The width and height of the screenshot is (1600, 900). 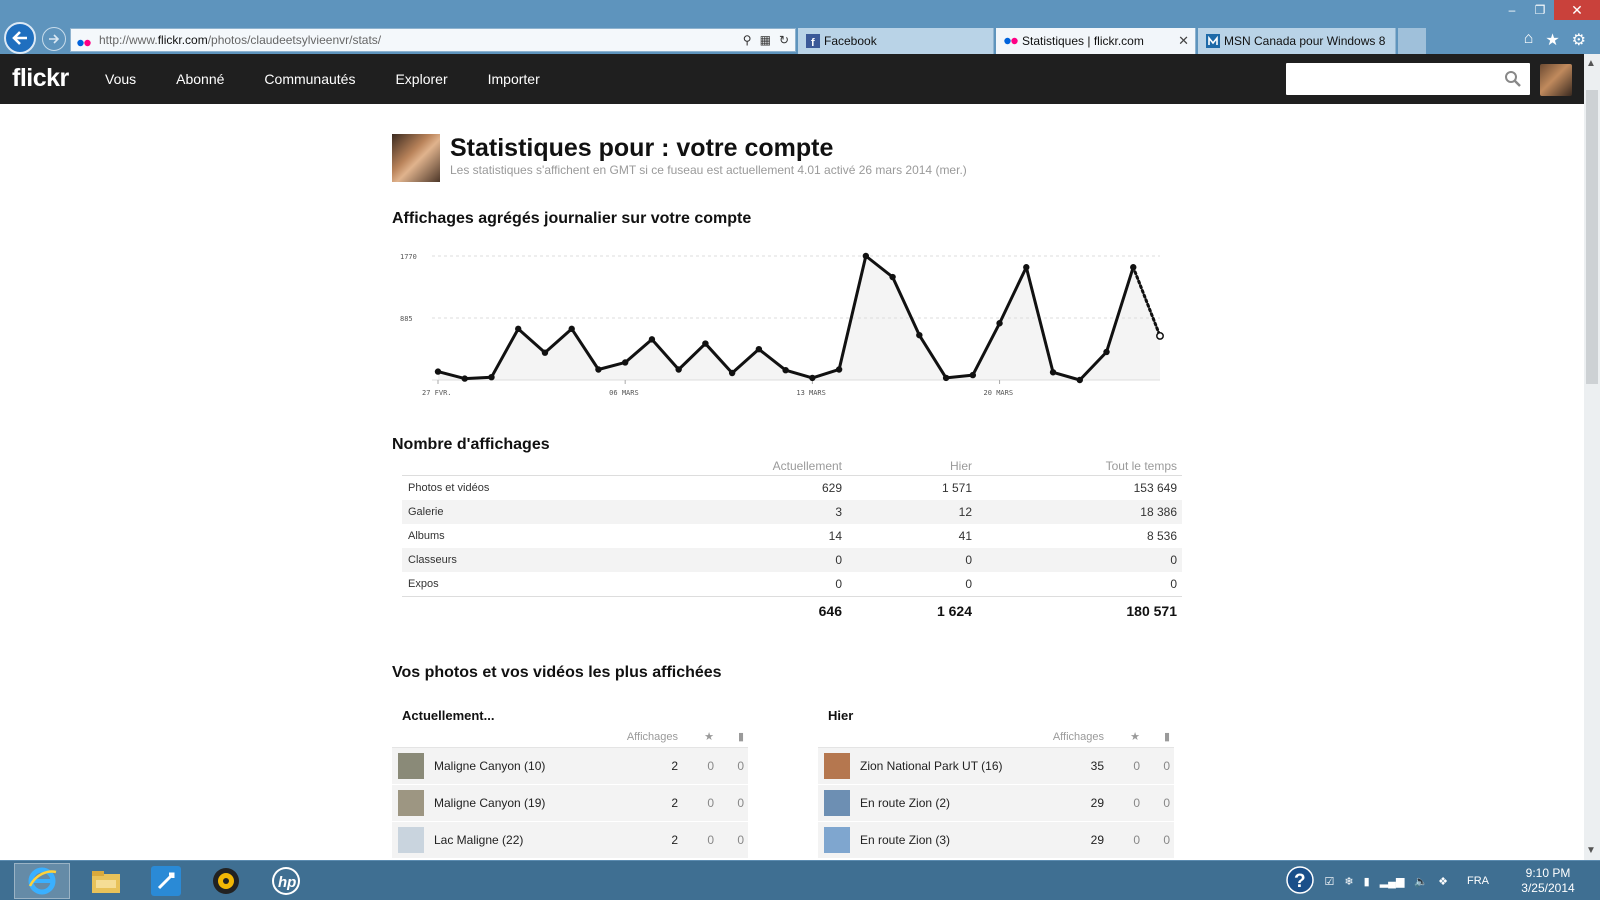 I want to click on tab-statistiques: Statistiques | flickr.com ✕, so click(x=1096, y=41).